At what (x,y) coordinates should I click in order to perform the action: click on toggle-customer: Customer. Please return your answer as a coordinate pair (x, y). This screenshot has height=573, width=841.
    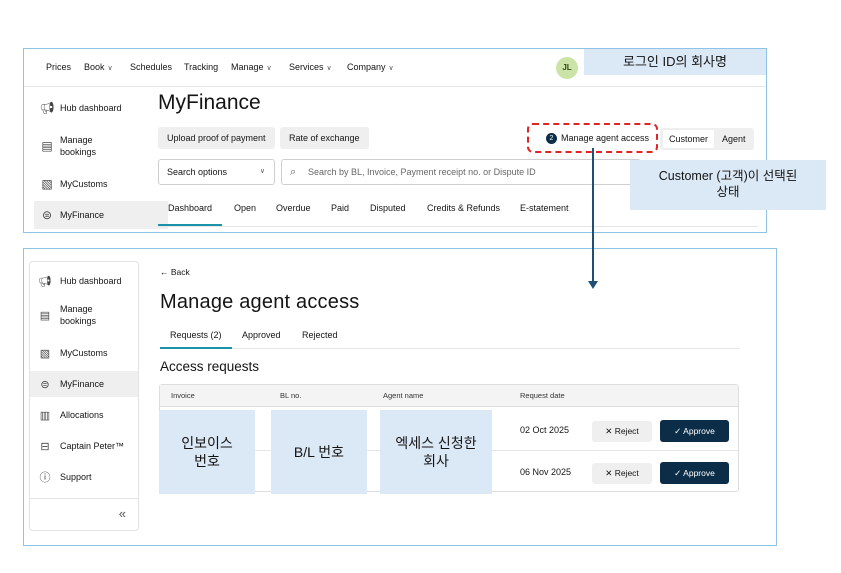
    Looking at the image, I should click on (689, 139).